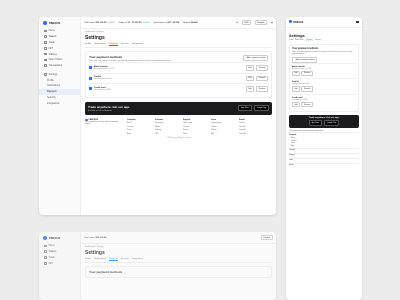 This screenshot has width=400, height=300. I want to click on footer-link: Staking, so click(166, 130).